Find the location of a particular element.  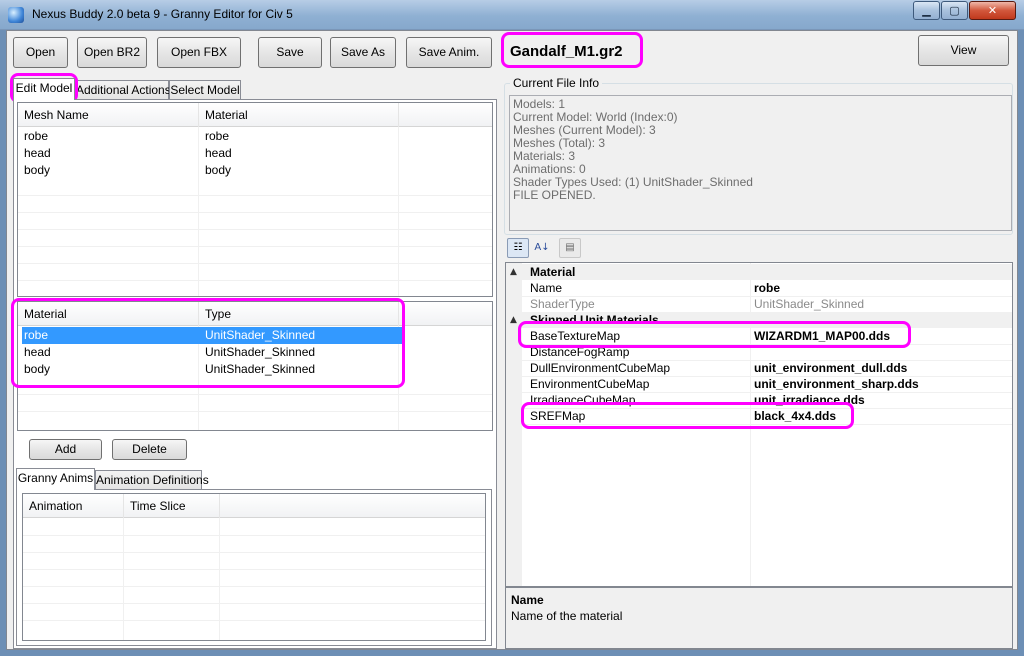

file-info-line: Materials: 3 is located at coordinates (544, 156).